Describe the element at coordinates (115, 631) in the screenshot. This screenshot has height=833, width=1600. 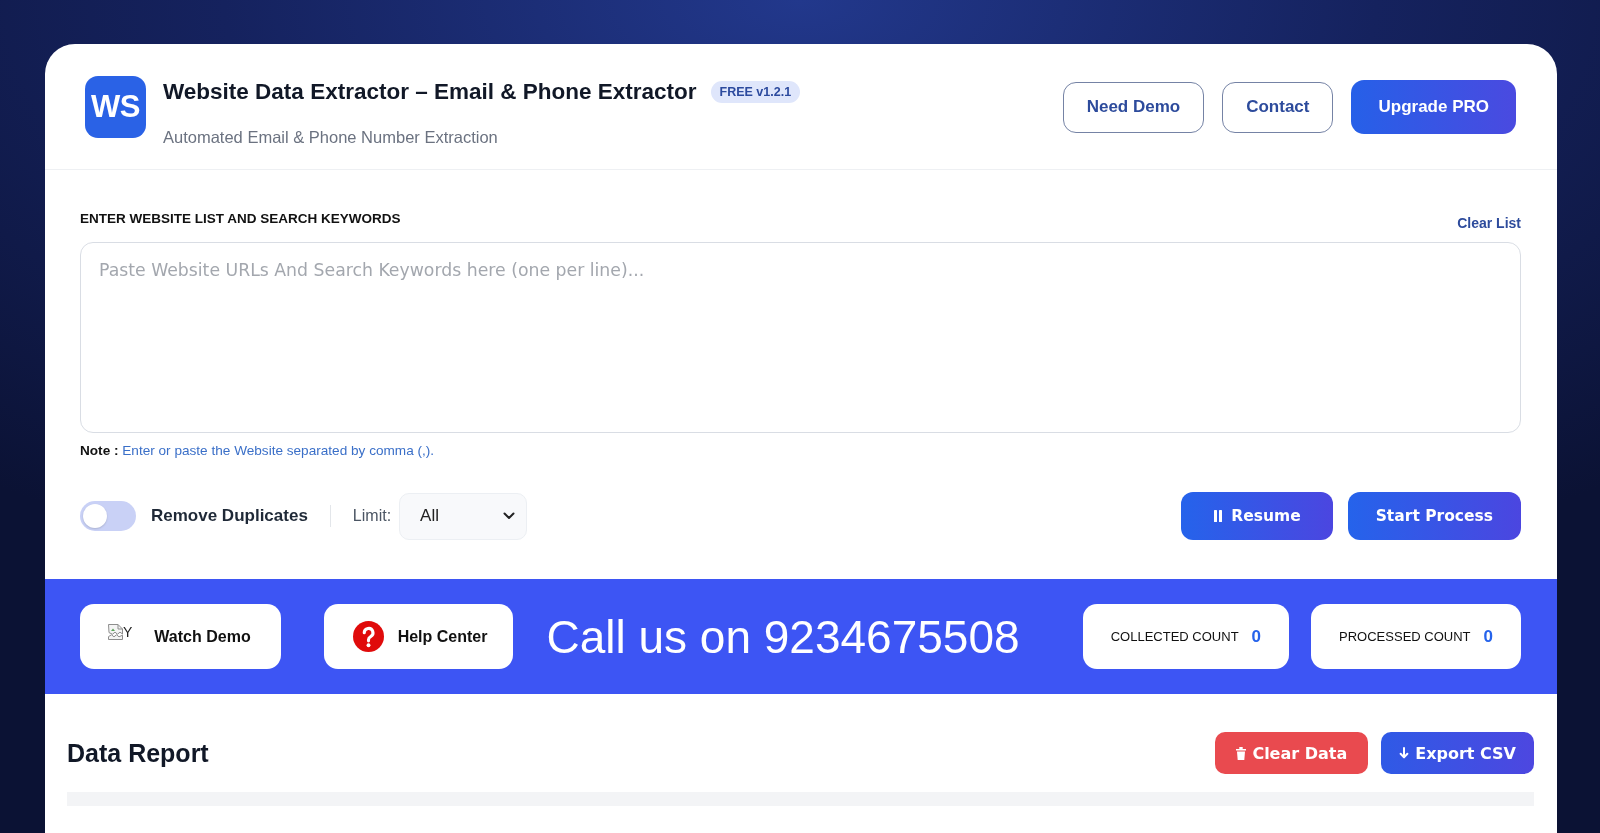
I see `broken-image-icon` at that location.